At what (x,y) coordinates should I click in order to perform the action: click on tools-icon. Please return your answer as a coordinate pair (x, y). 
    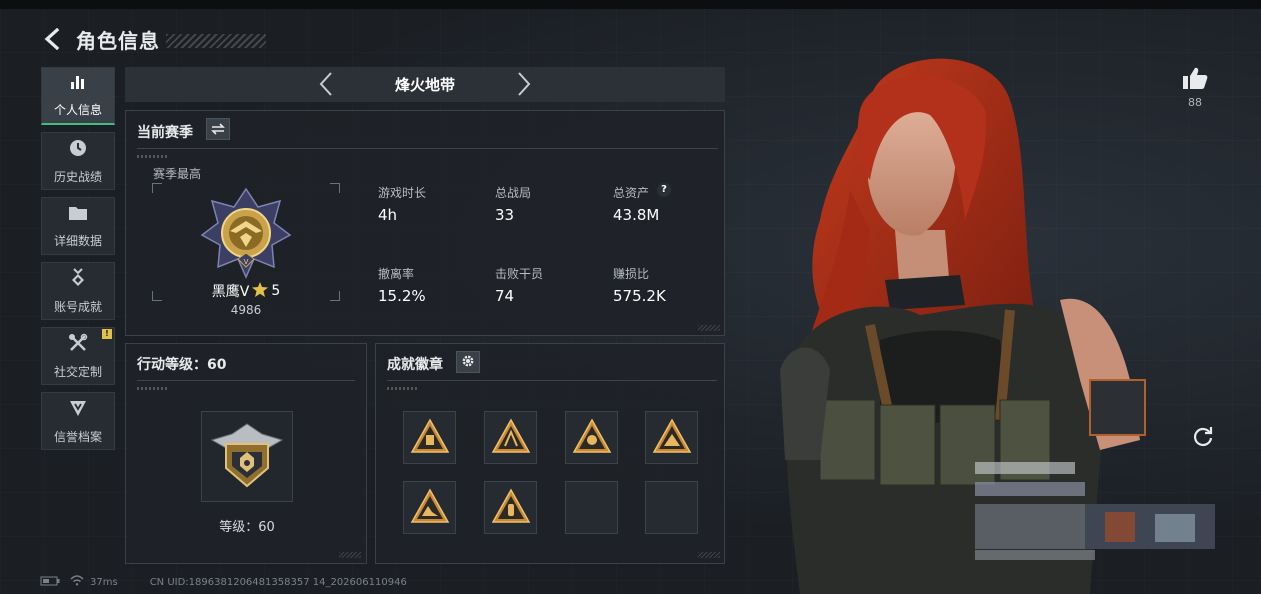
    Looking at the image, I should click on (78, 345).